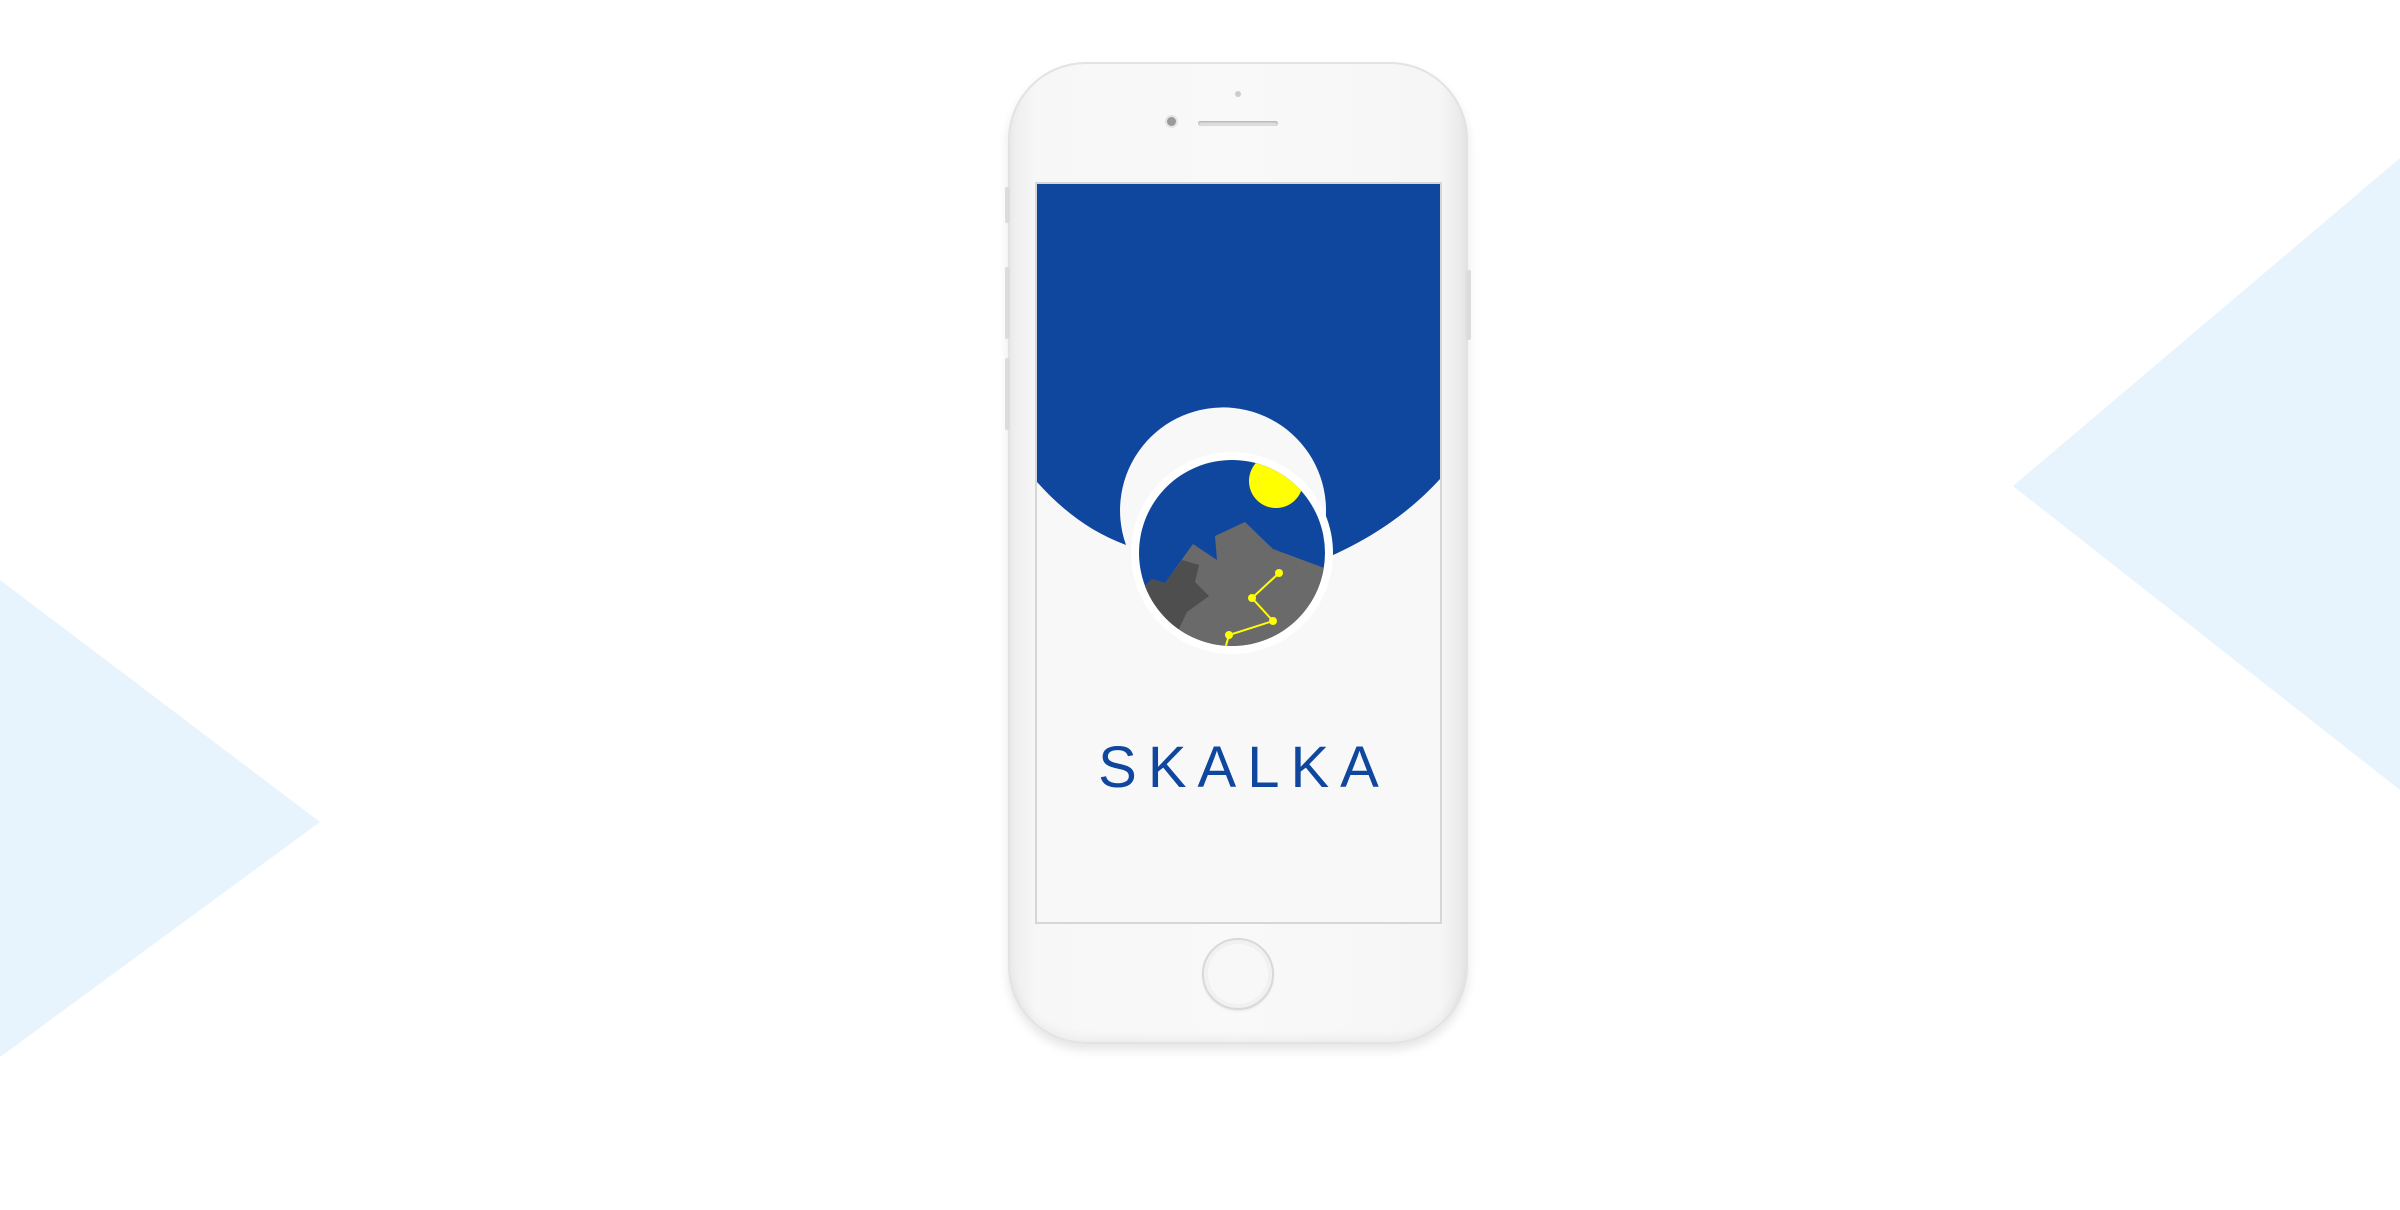 The height and width of the screenshot is (1210, 2400). I want to click on left-background-triangle, so click(160, 818).